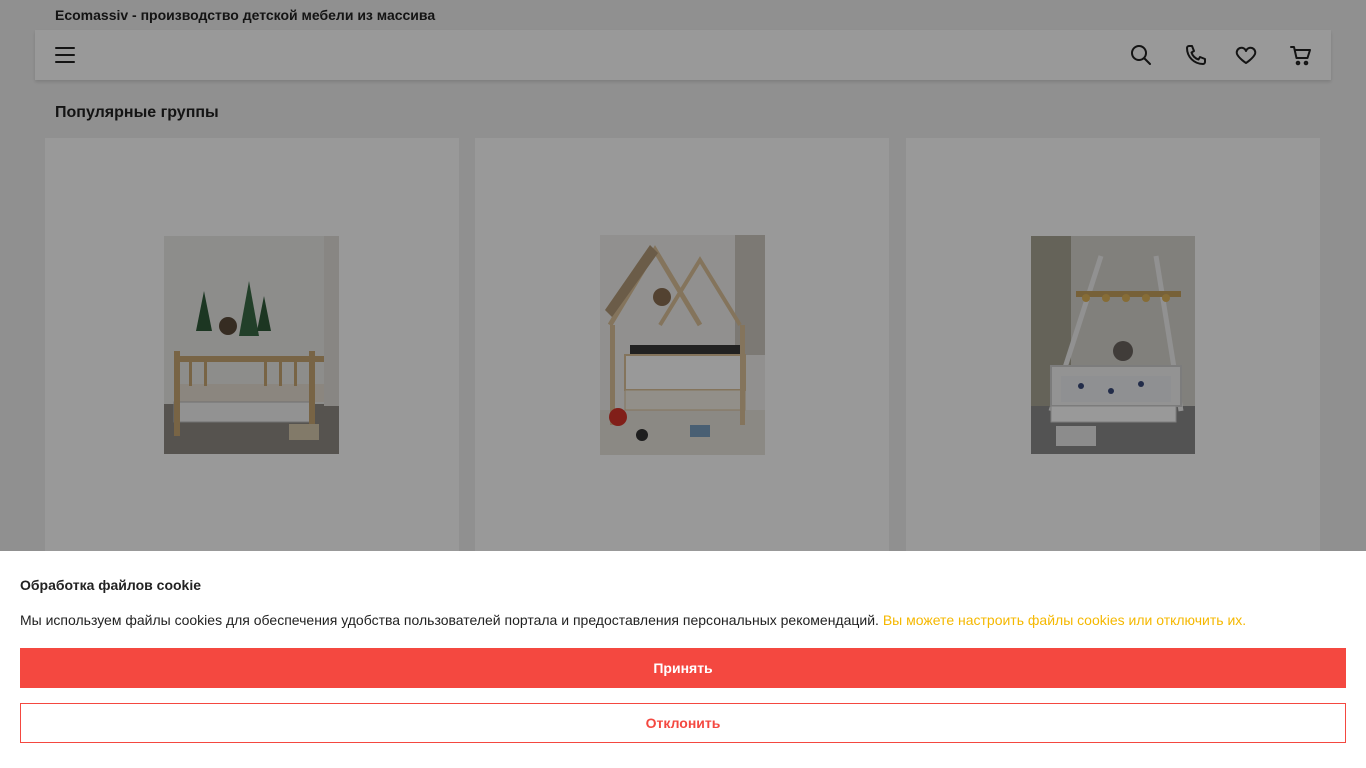  What do you see at coordinates (1141, 55) in the screenshot?
I see `search-icon` at bounding box center [1141, 55].